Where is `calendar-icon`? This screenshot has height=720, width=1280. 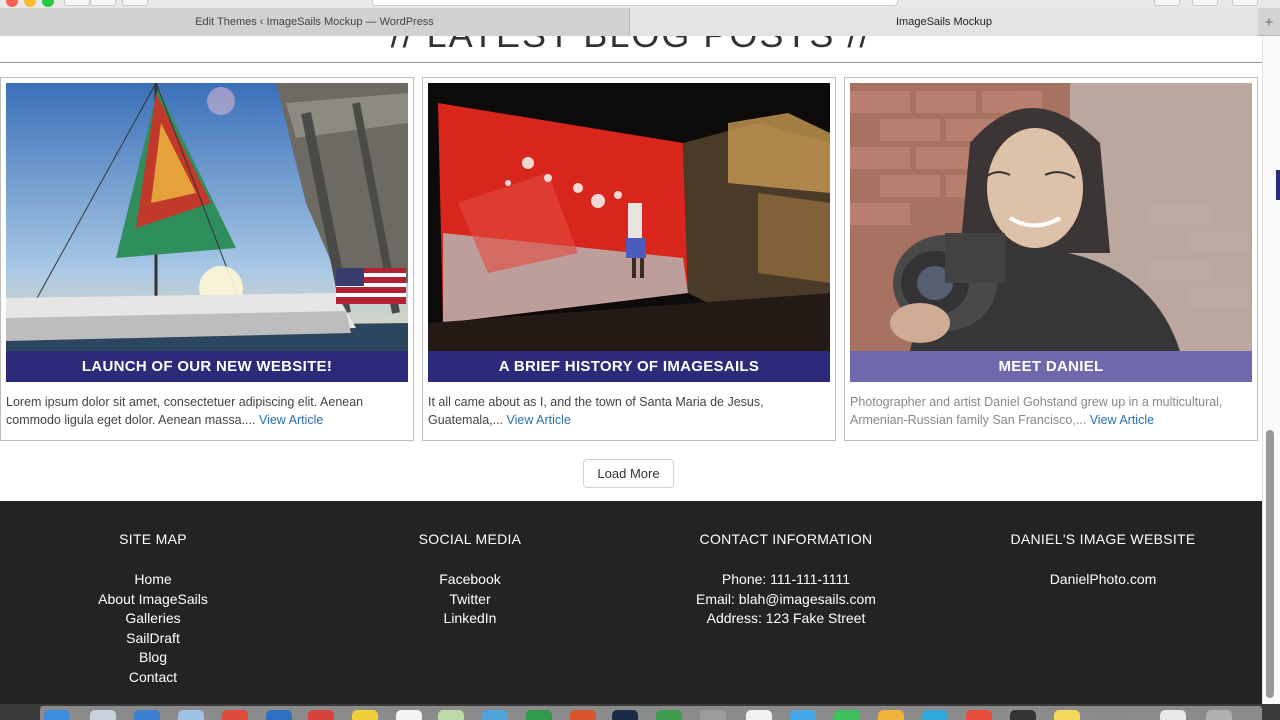 calendar-icon is located at coordinates (321, 715).